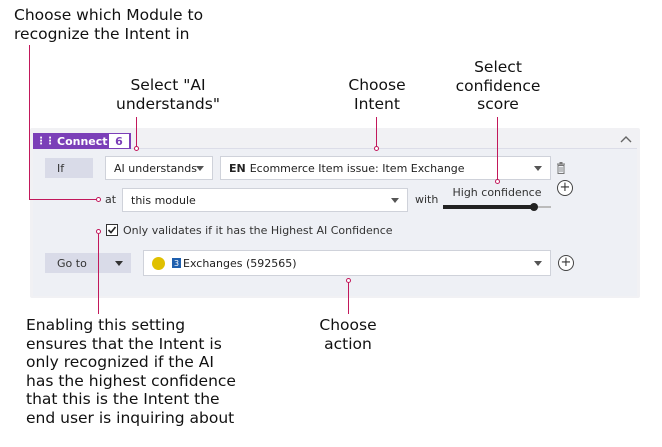 The width and height of the screenshot is (662, 447). Describe the element at coordinates (498, 85) in the screenshot. I see `annotation-confidence: Select confidence score` at that location.